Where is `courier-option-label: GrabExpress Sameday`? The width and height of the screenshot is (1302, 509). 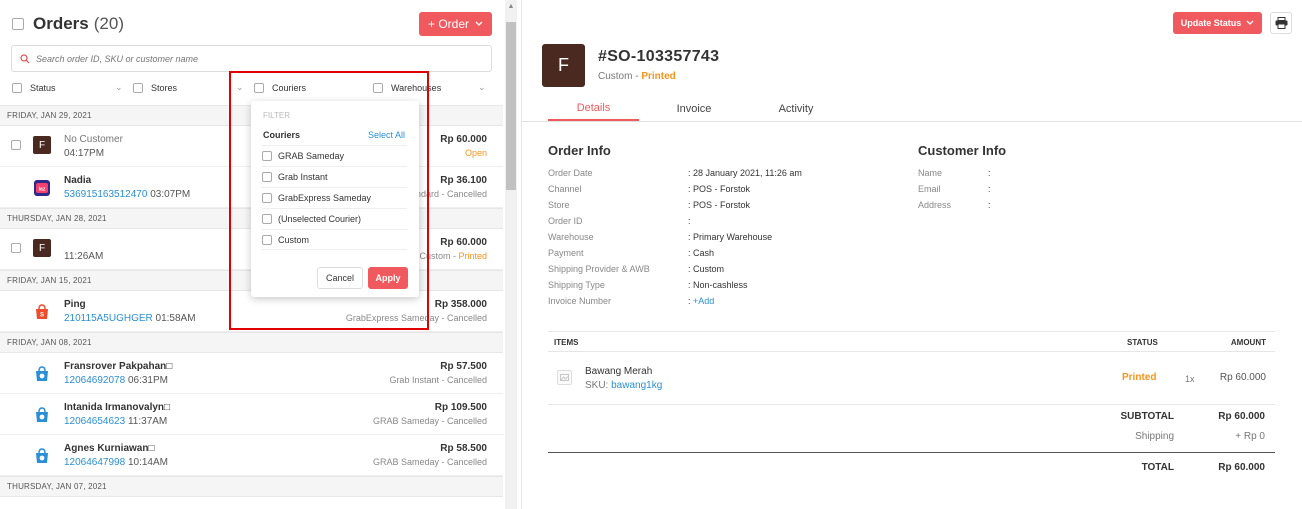
courier-option-label: GrabExpress Sameday is located at coordinates (325, 198).